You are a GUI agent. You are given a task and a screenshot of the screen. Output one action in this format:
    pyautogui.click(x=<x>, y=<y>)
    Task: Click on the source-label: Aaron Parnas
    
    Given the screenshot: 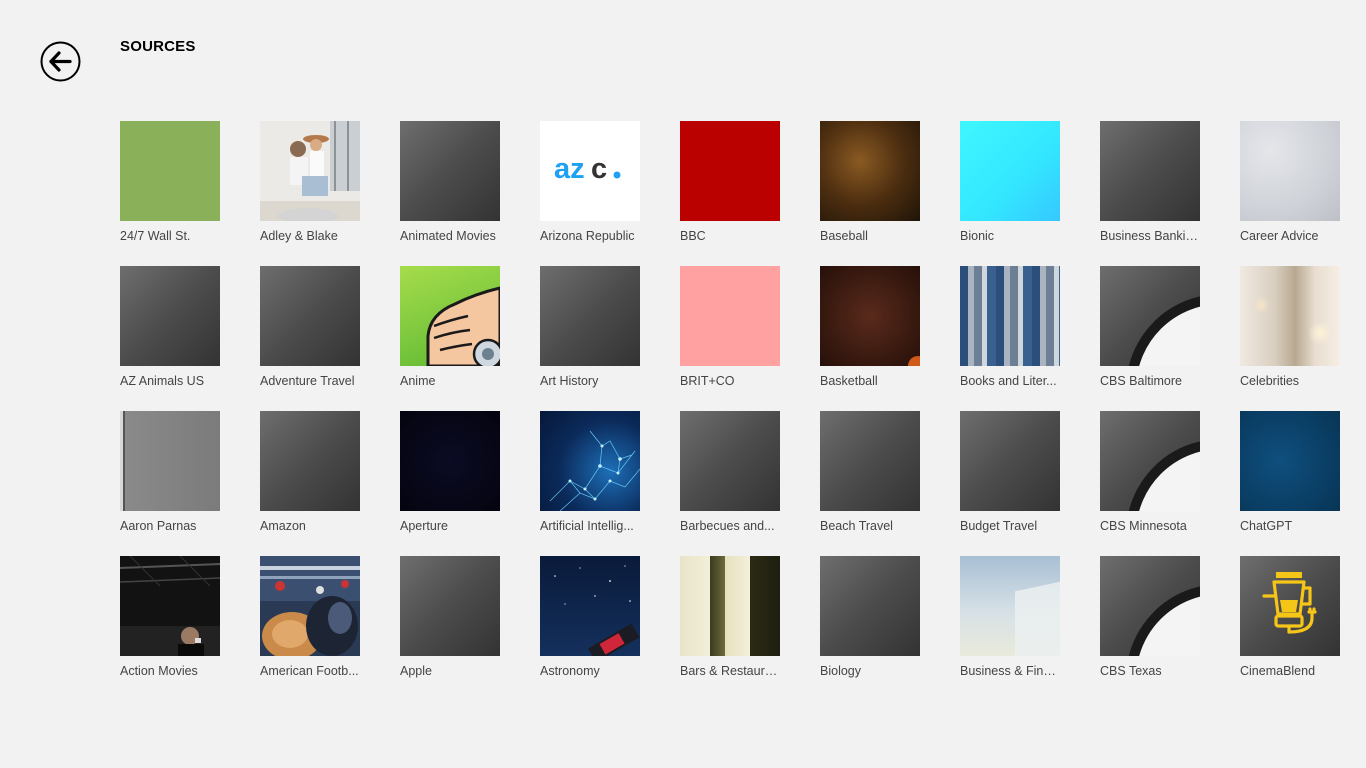 What is the action you would take?
    pyautogui.click(x=158, y=526)
    